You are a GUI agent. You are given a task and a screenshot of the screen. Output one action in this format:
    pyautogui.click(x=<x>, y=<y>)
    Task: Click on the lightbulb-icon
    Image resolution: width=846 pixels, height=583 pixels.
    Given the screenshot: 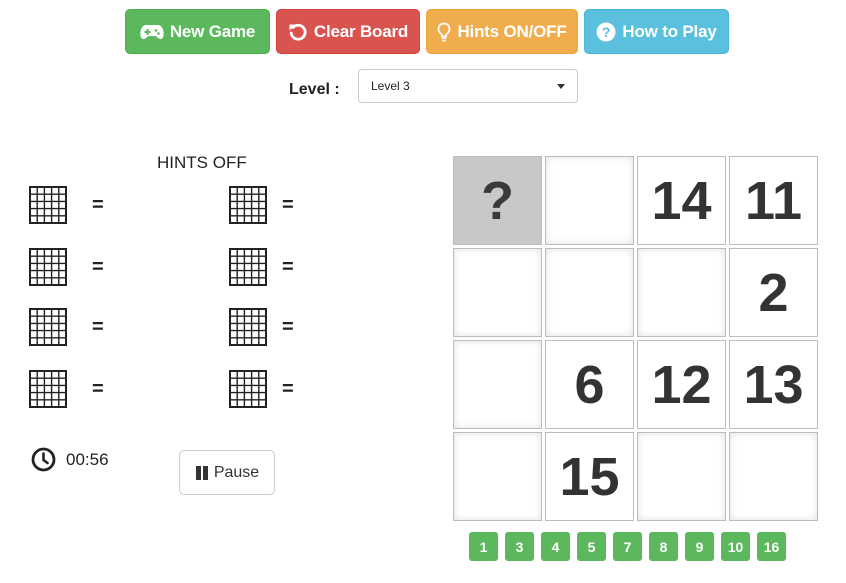 What is the action you would take?
    pyautogui.click(x=444, y=31)
    